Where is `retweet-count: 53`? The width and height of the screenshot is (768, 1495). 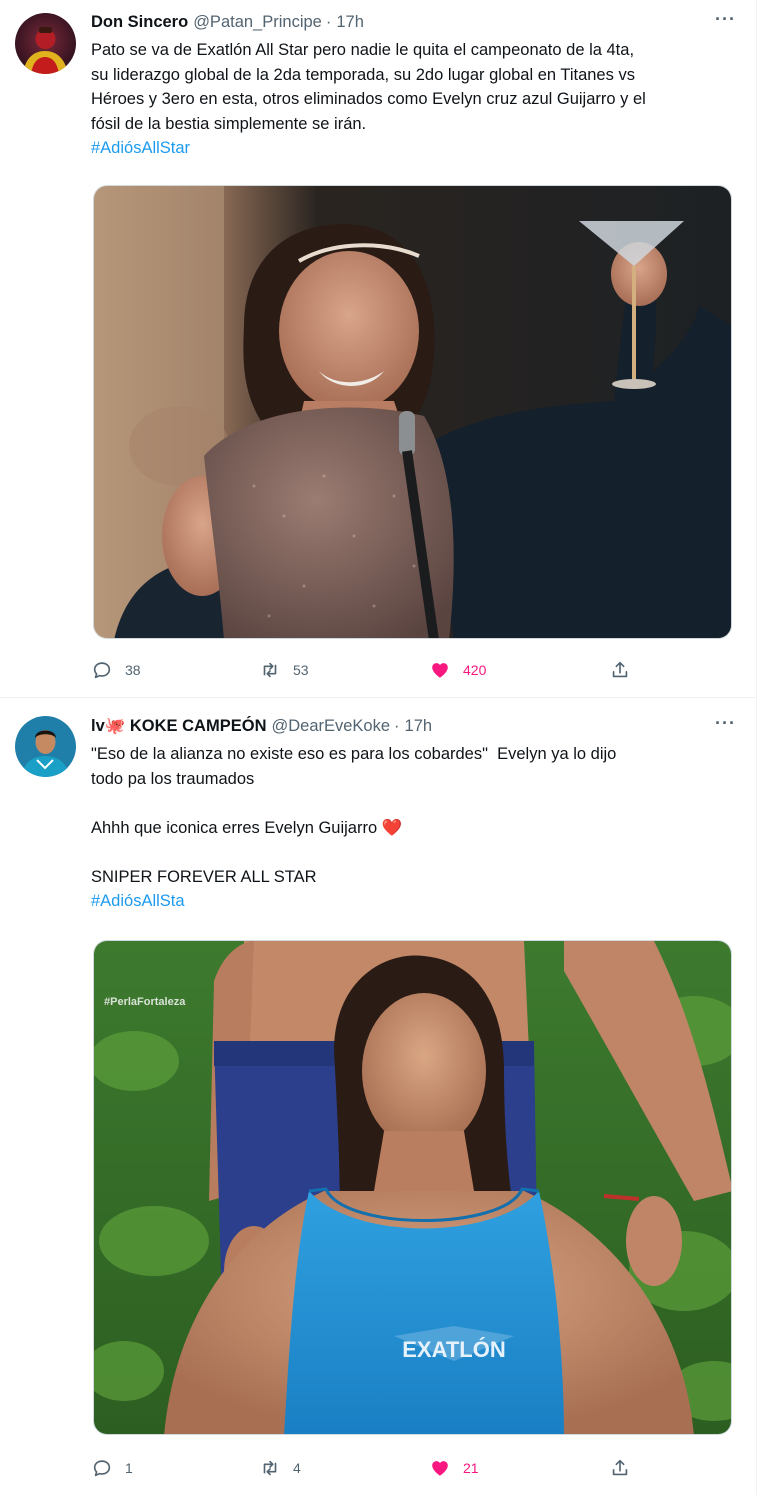
retweet-count: 53 is located at coordinates (301, 670).